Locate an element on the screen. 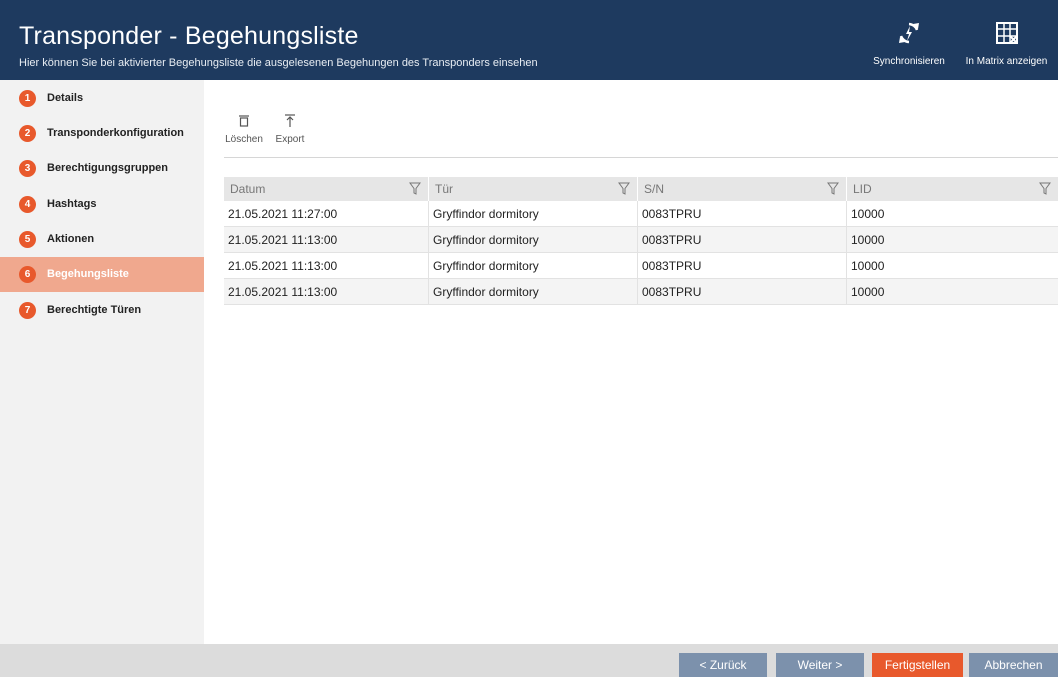 The height and width of the screenshot is (677, 1058). step-number: 1 is located at coordinates (27, 98).